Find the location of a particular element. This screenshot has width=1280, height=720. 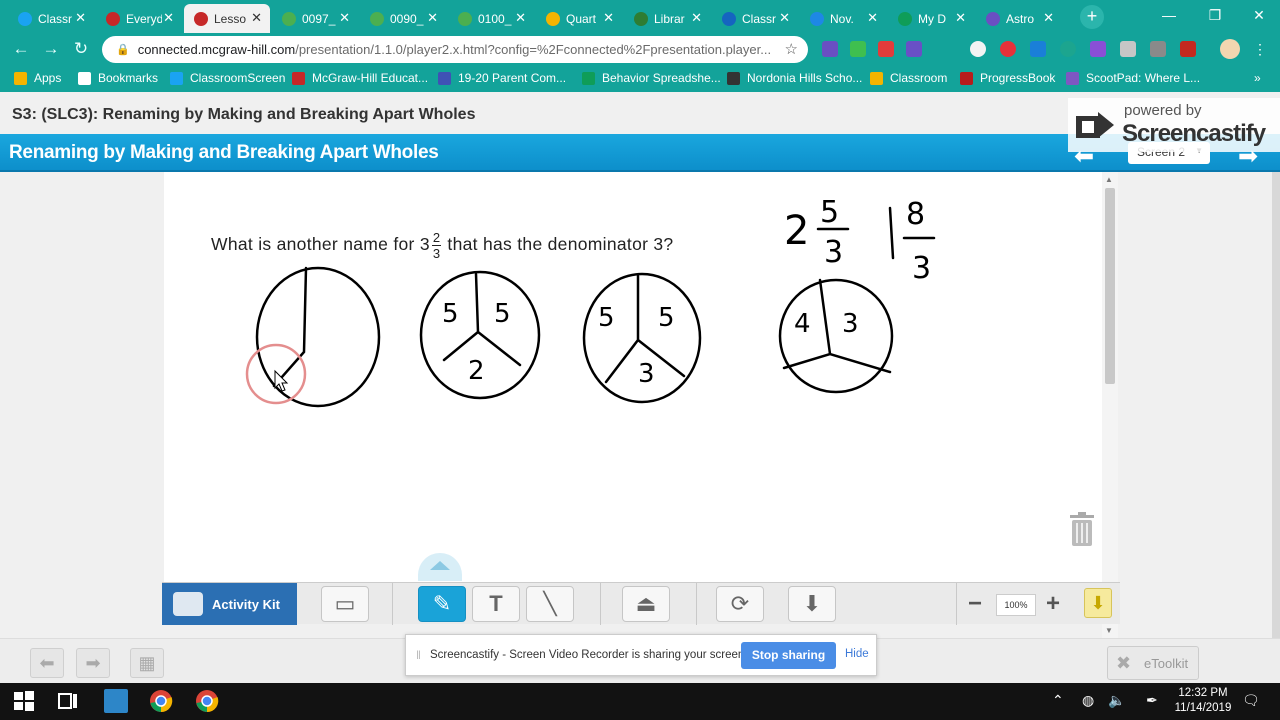

app-icon is located at coordinates (116, 701).